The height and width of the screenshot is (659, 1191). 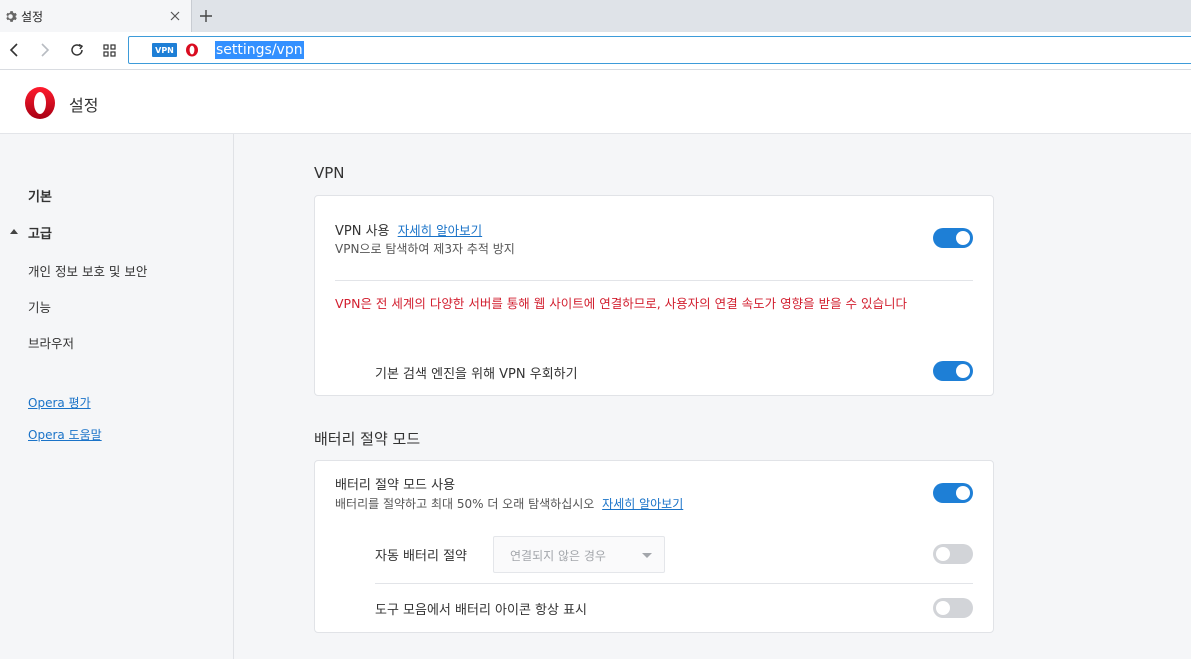 I want to click on reload-button, so click(x=77, y=50).